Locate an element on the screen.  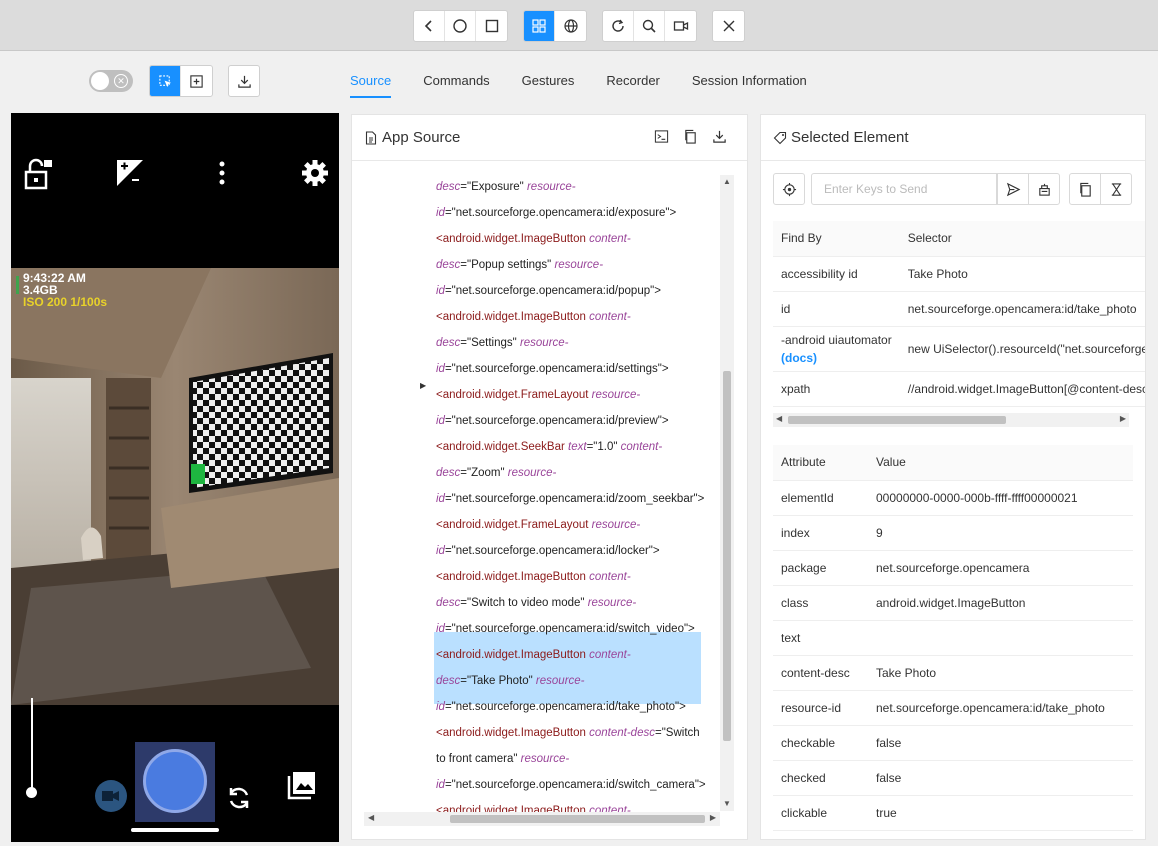
tap-coordinates-button is located at coordinates (196, 81).